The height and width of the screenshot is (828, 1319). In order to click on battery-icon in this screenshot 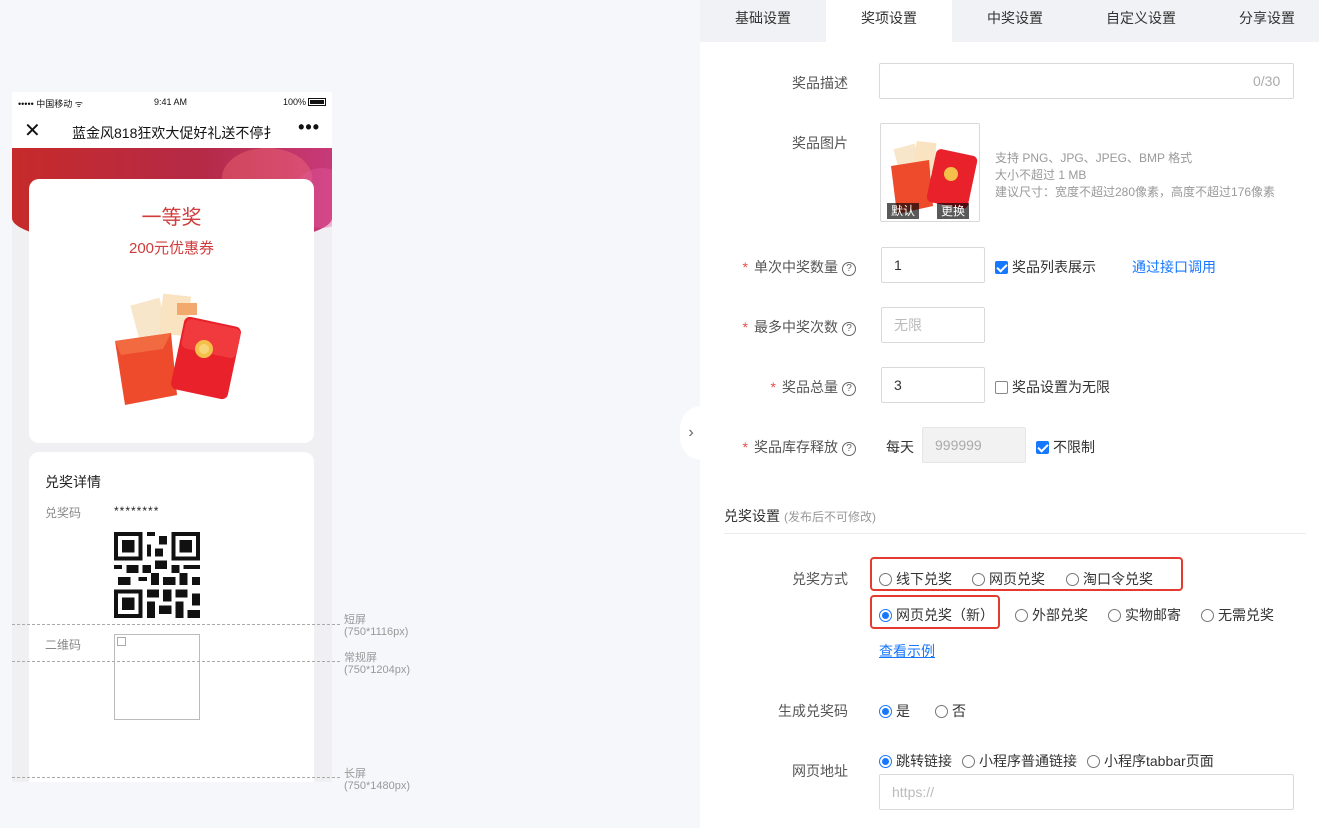, I will do `click(317, 102)`.